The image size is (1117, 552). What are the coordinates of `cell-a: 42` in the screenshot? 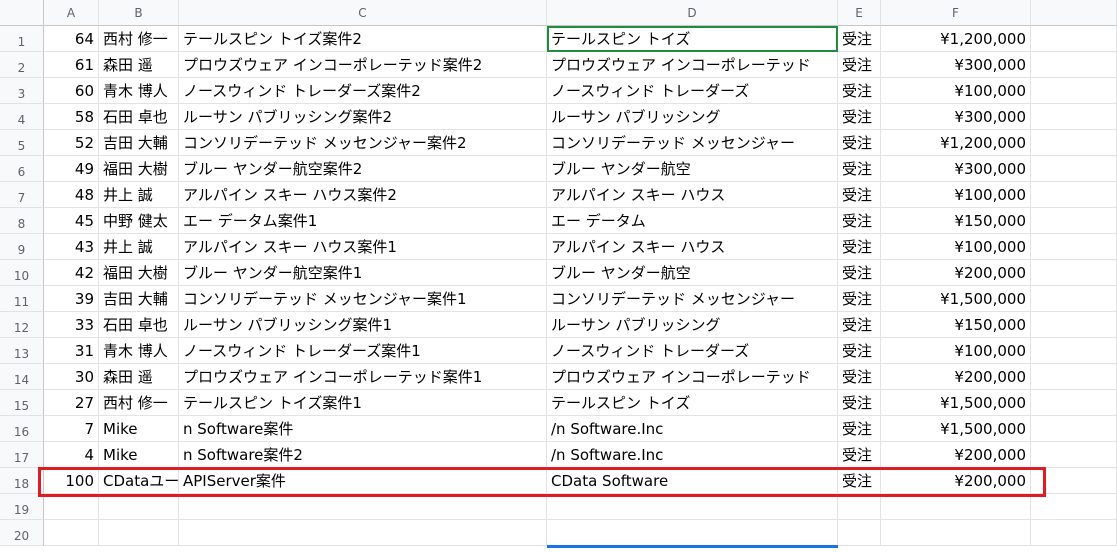 It's located at (71, 273).